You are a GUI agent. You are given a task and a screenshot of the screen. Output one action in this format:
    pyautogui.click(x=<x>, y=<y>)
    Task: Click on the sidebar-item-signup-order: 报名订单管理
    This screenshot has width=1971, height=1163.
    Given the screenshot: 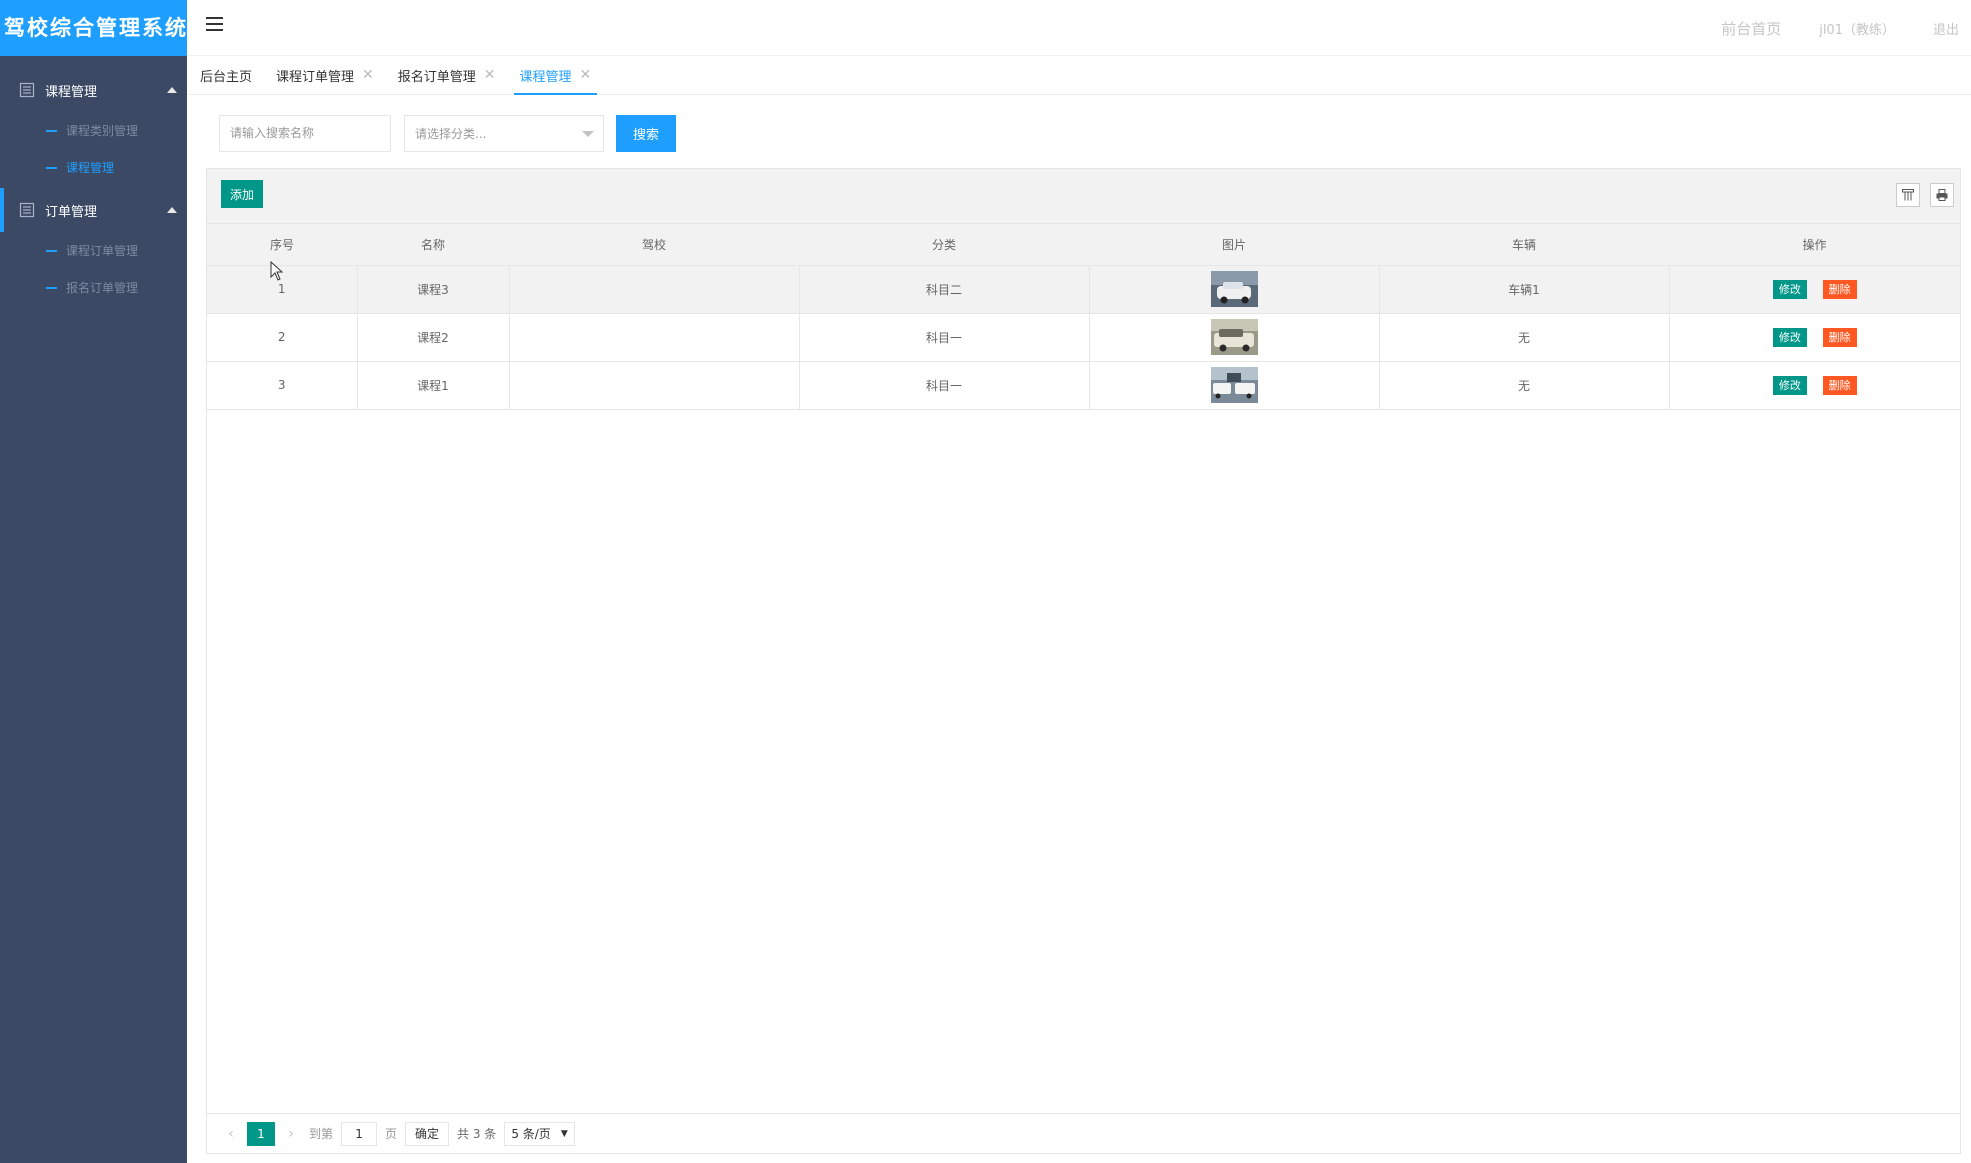 What is the action you would take?
    pyautogui.click(x=93, y=287)
    